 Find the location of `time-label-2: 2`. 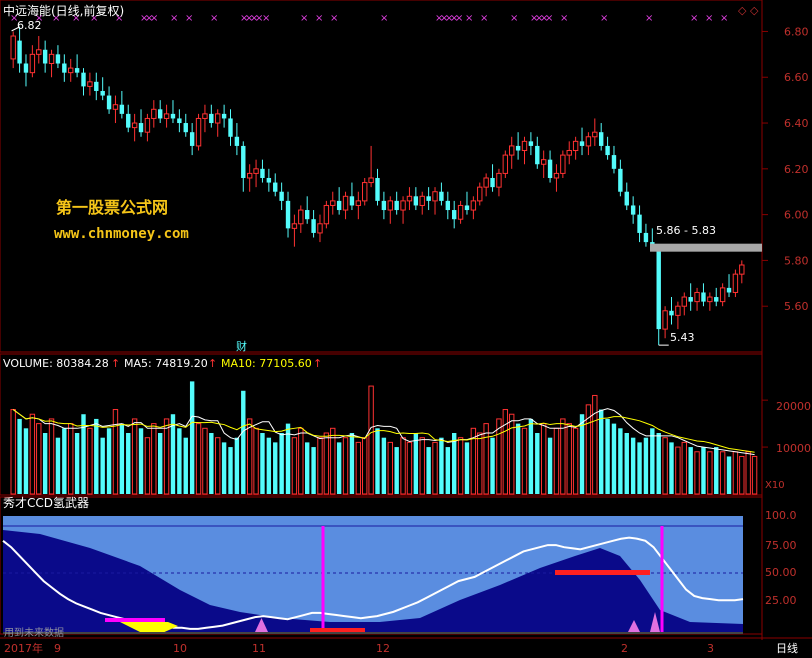

time-label-2: 2 is located at coordinates (624, 648).